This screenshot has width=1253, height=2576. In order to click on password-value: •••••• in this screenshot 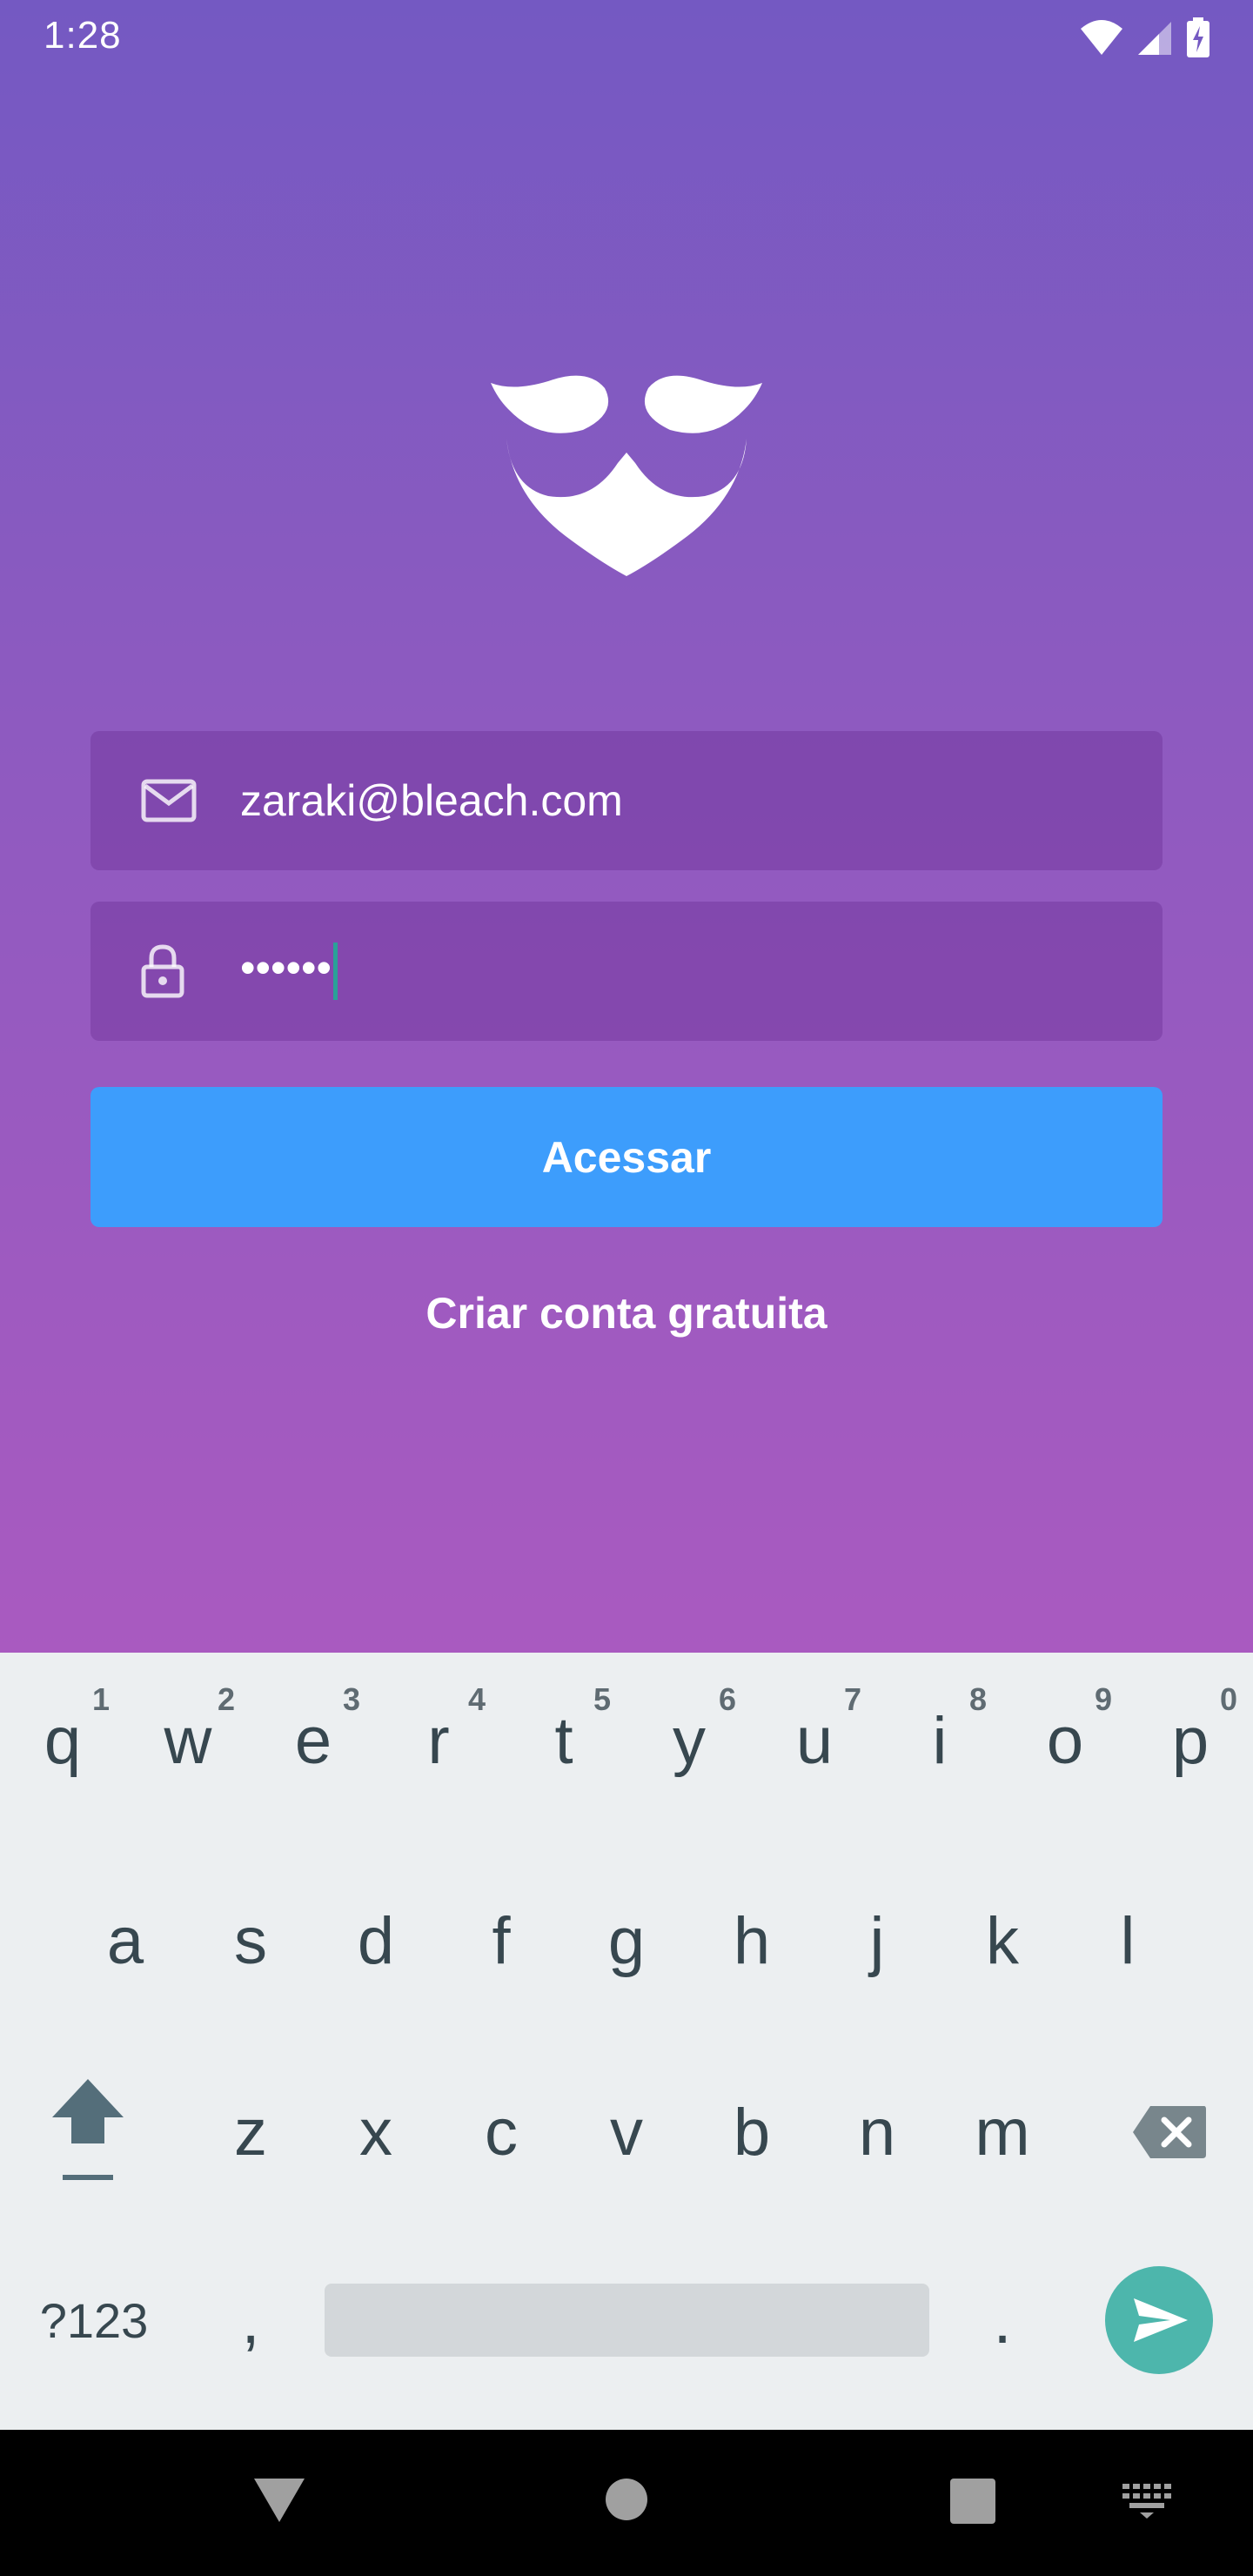, I will do `click(289, 971)`.